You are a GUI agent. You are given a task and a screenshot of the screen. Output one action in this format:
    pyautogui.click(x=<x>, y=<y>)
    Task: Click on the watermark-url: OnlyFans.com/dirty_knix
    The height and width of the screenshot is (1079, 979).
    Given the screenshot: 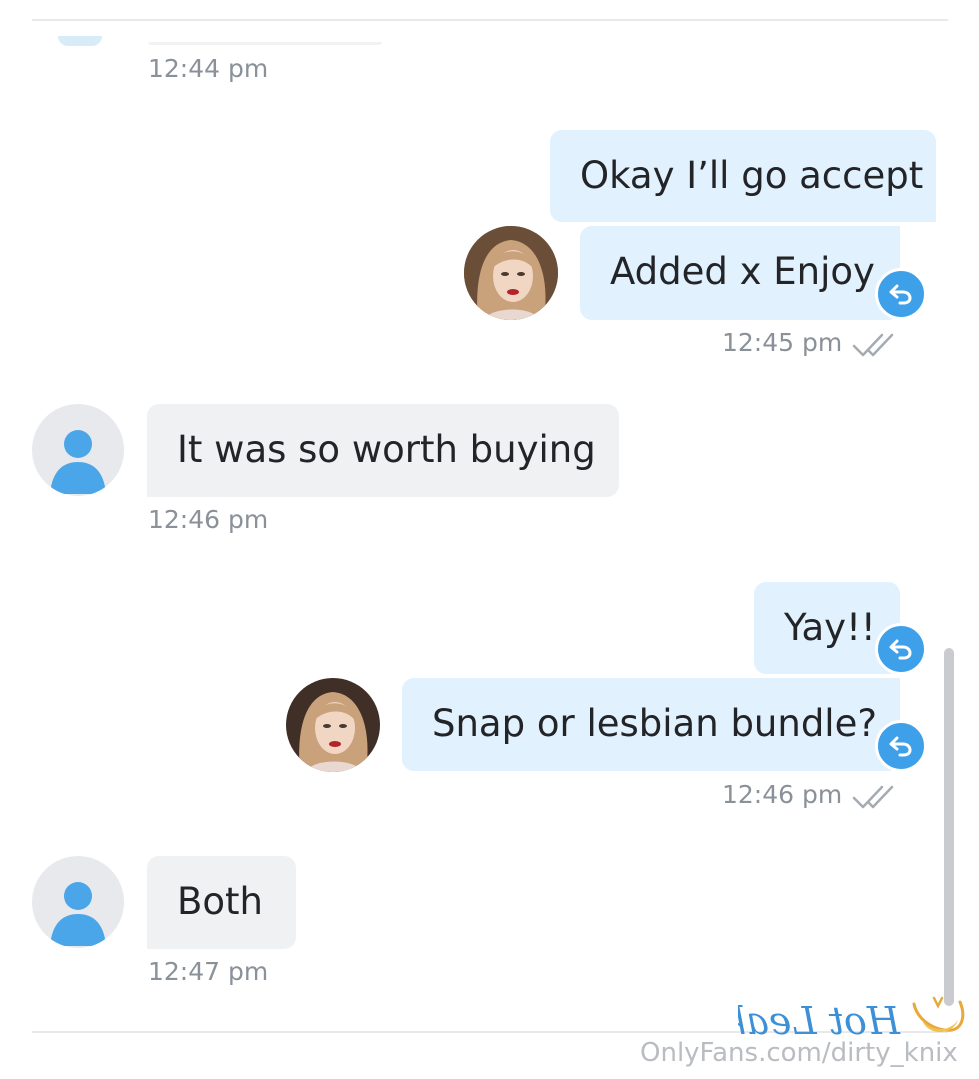 What is the action you would take?
    pyautogui.click(x=799, y=1053)
    